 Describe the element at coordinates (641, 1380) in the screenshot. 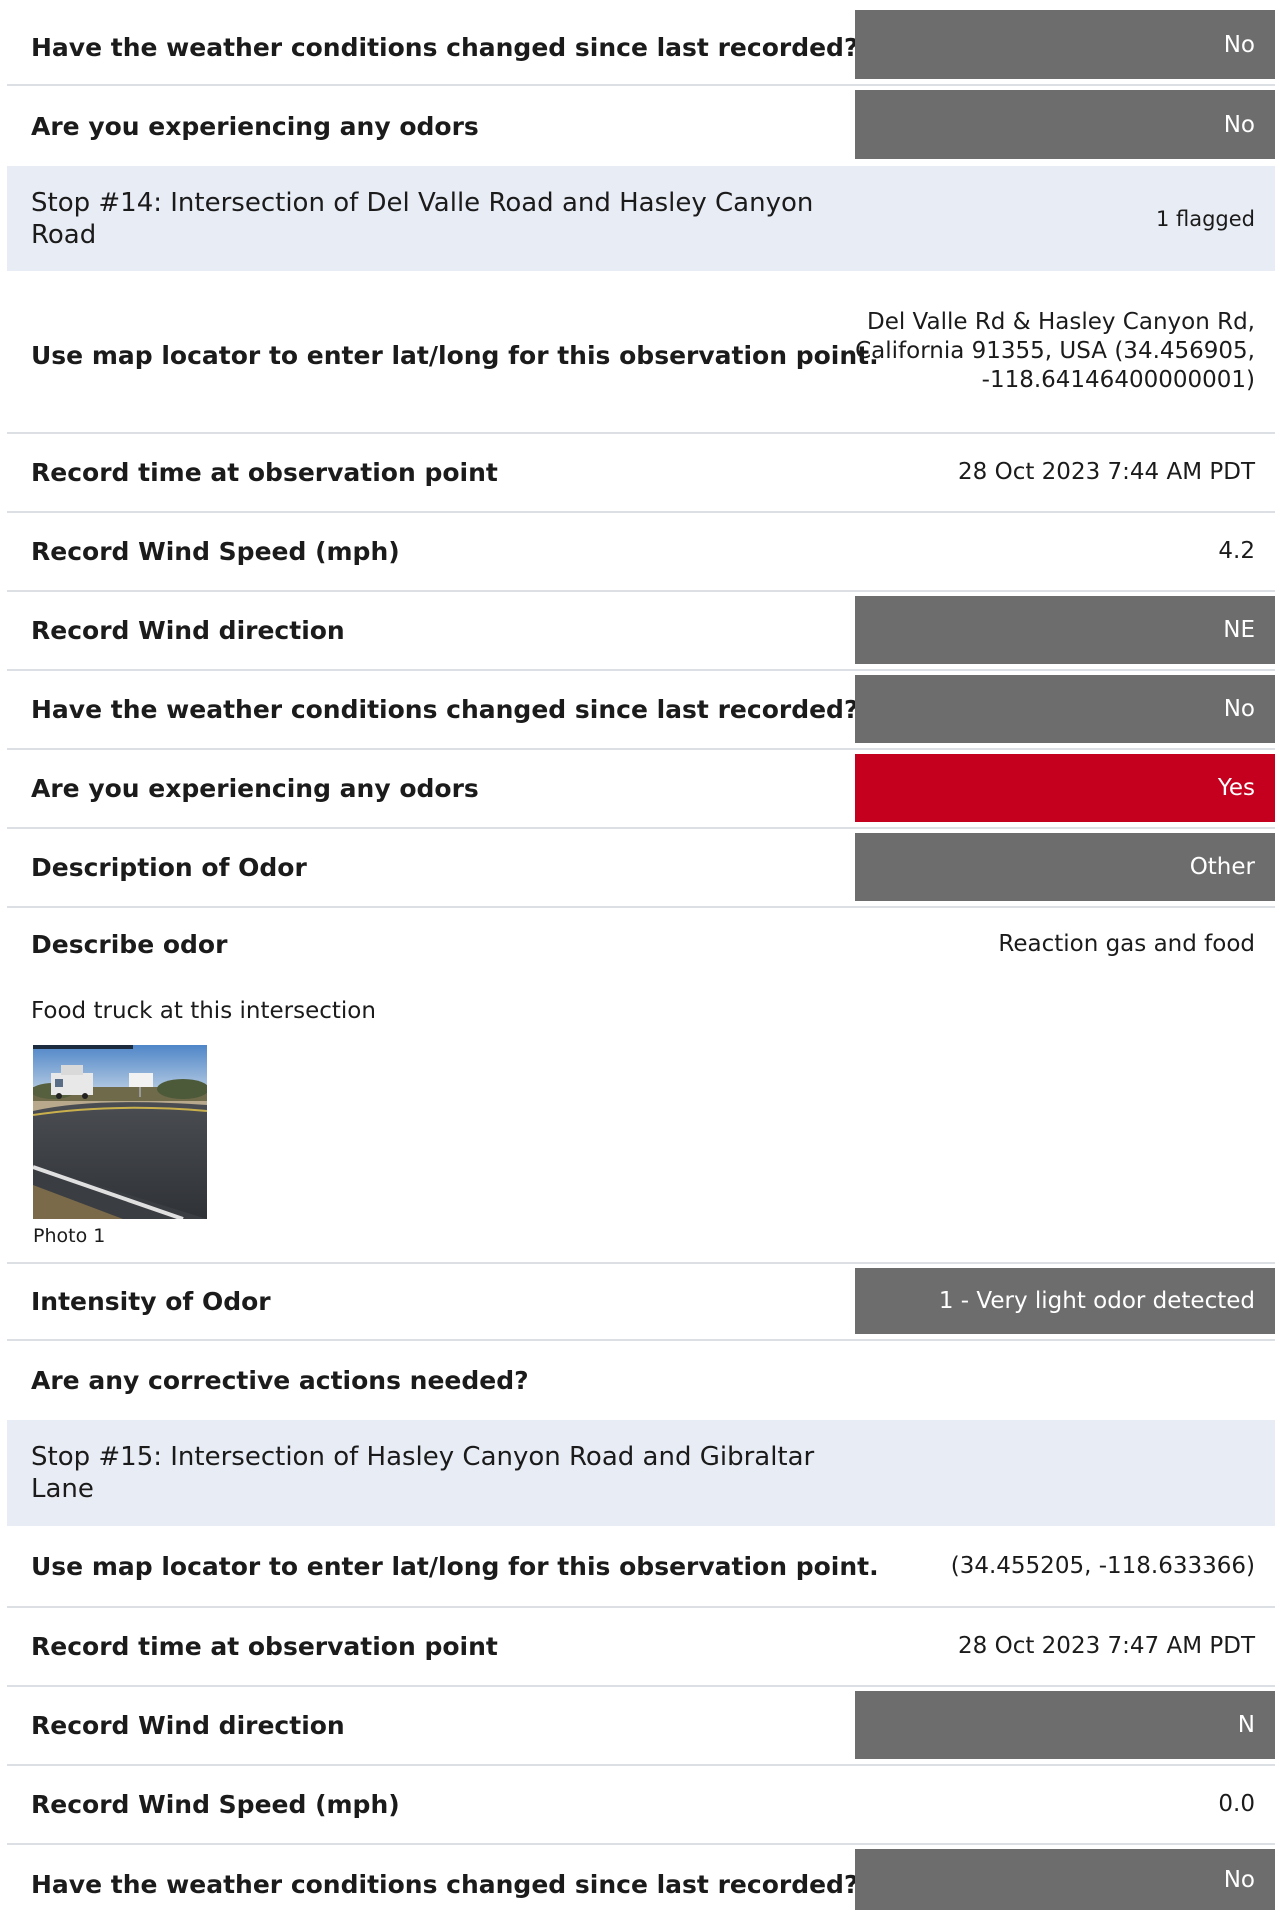

I see `question-row: Are any corrective actions needed?` at that location.